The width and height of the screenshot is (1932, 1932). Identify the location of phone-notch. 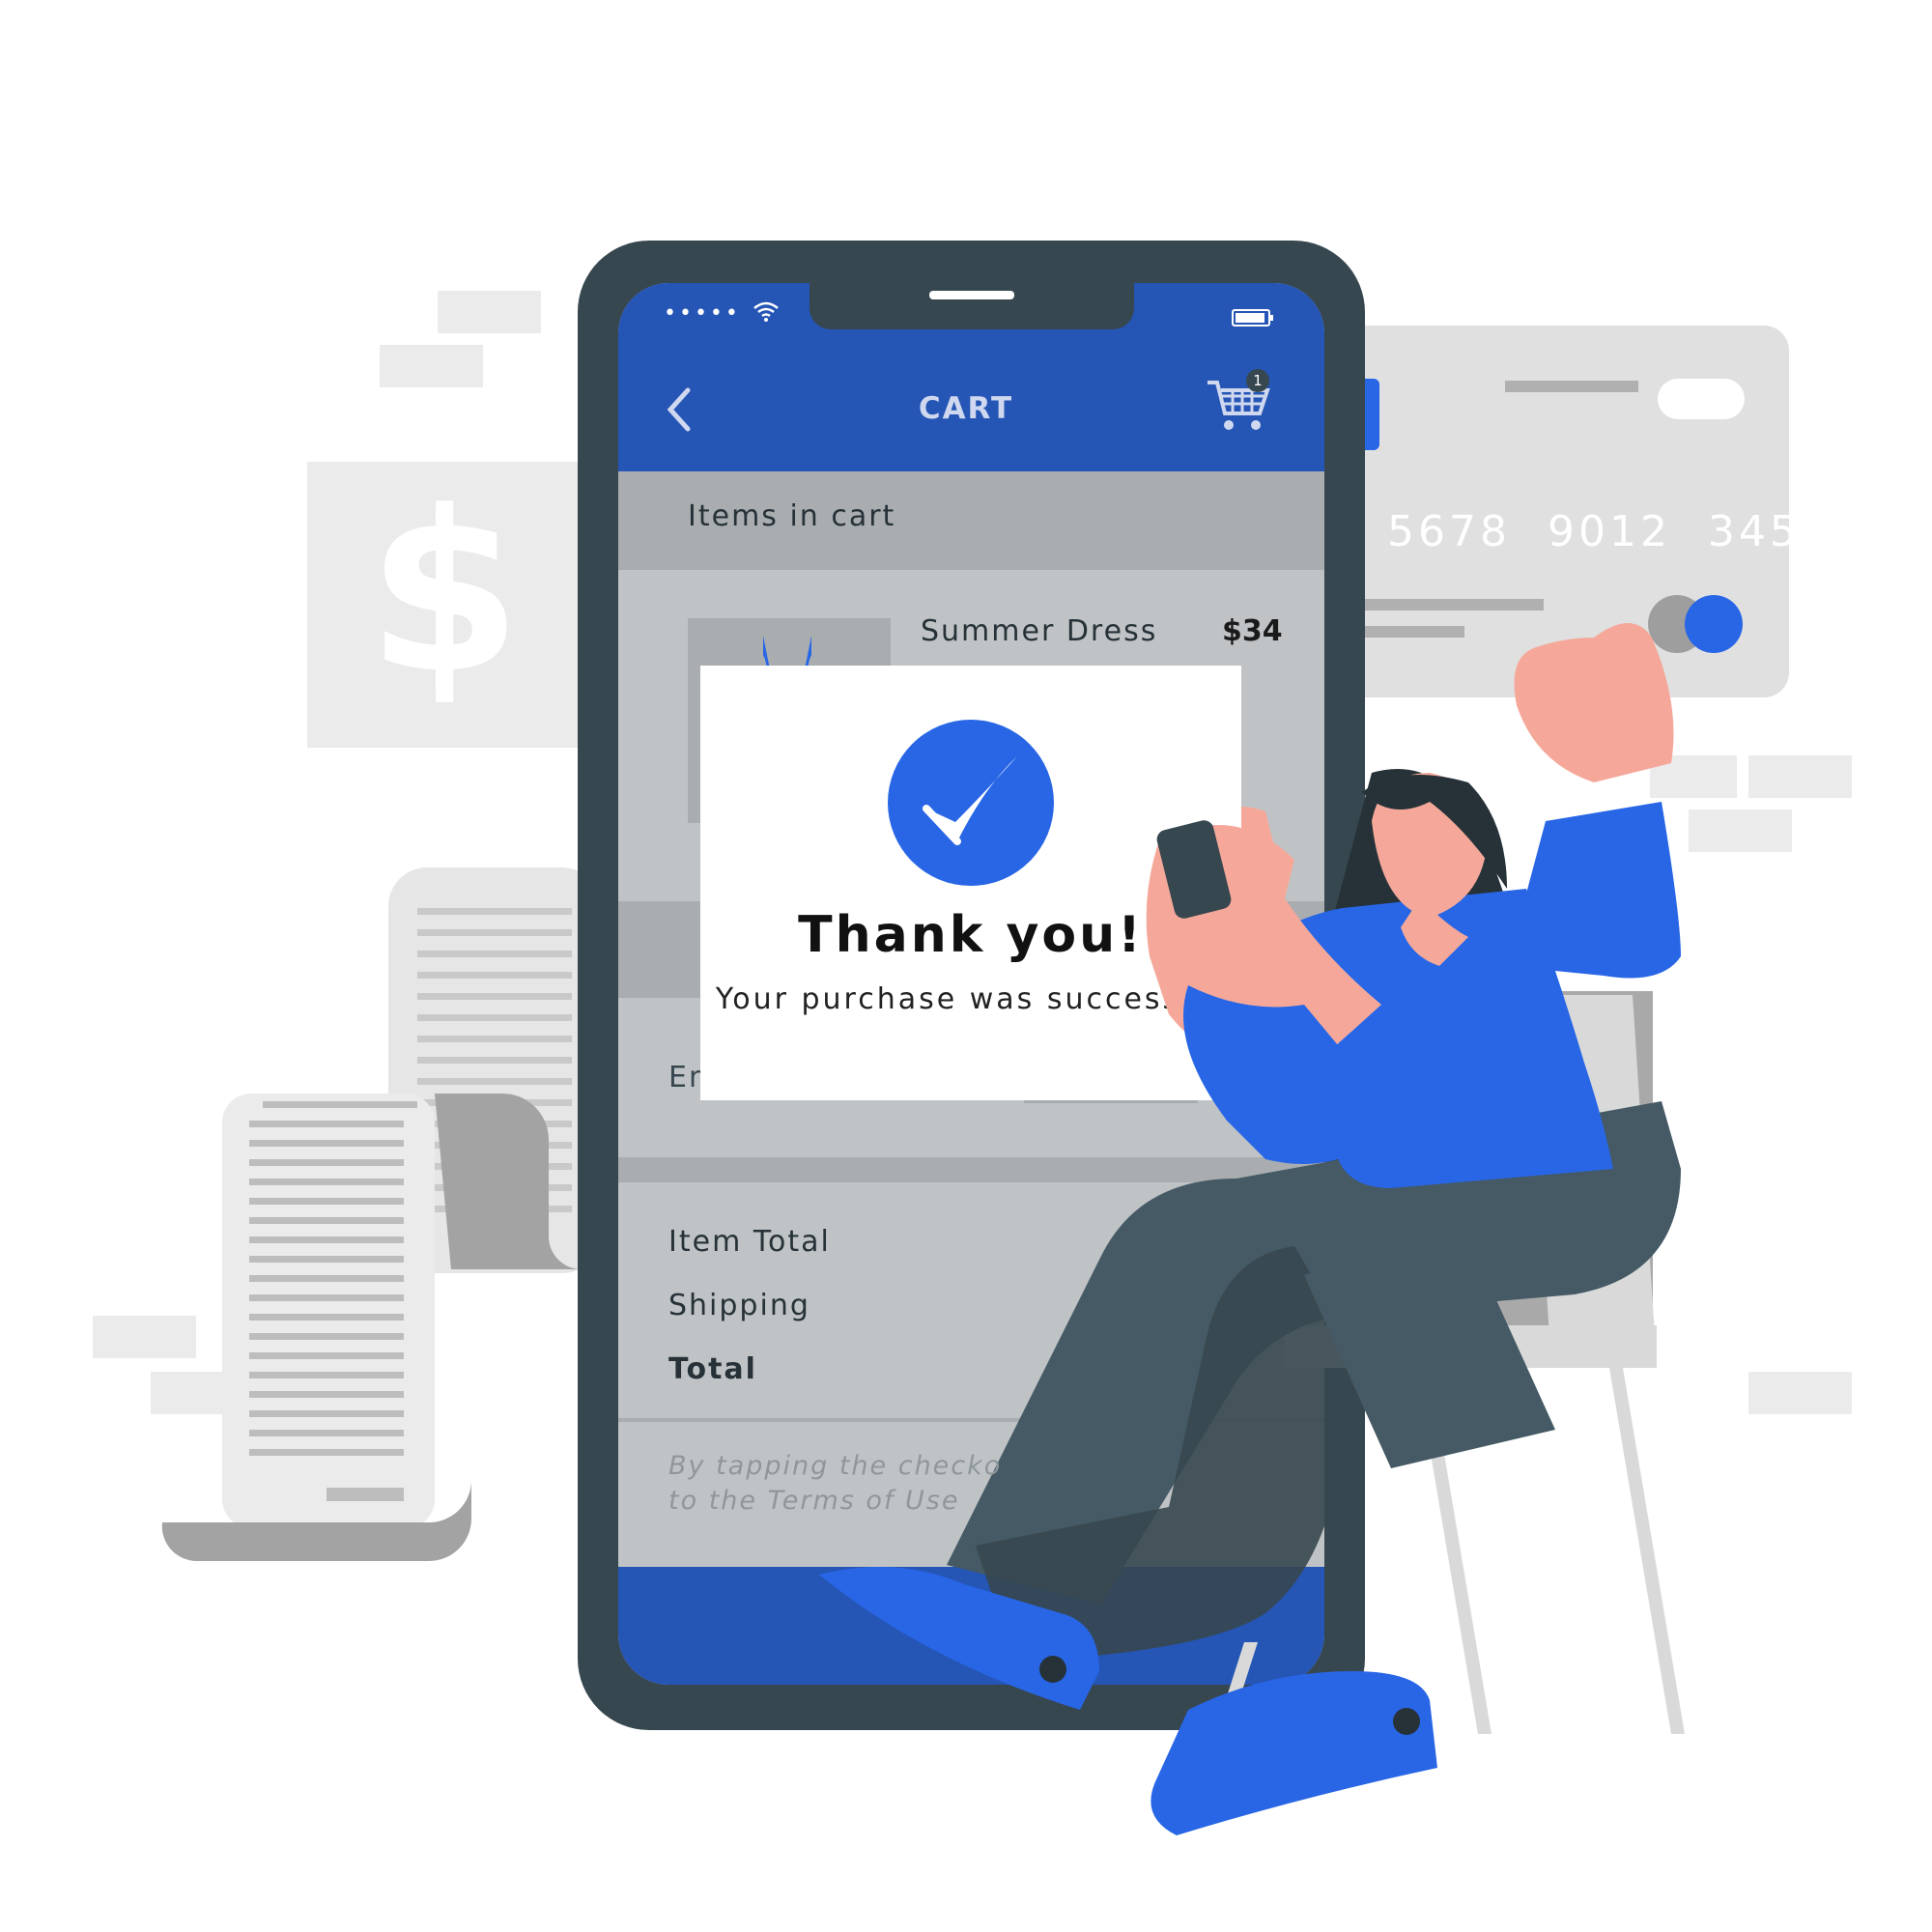
(972, 306).